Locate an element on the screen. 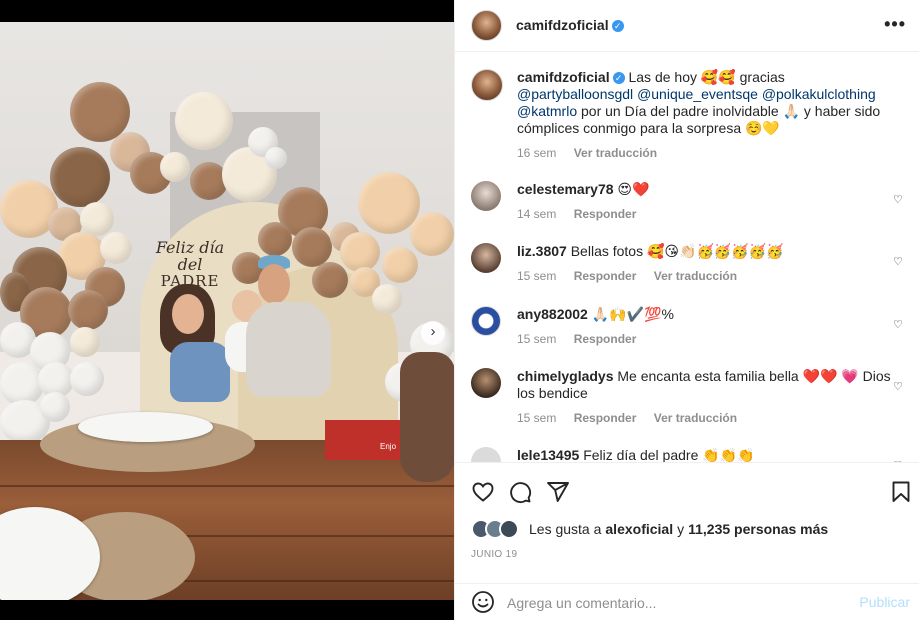 The height and width of the screenshot is (620, 919). mention-link: @unique_eventsqe is located at coordinates (697, 94).